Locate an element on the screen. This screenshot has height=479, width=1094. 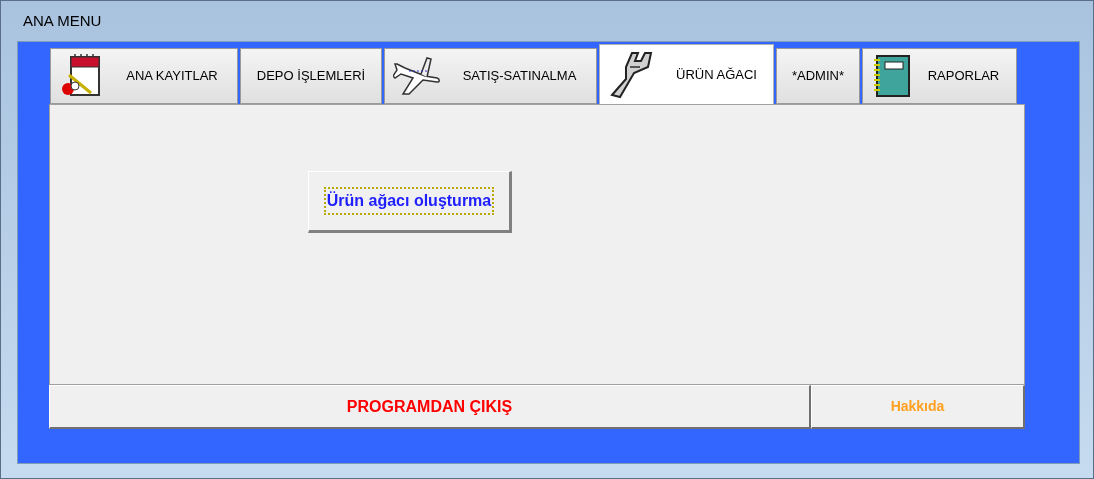
tab: SATIŞ-SATINALMA is located at coordinates (490, 76).